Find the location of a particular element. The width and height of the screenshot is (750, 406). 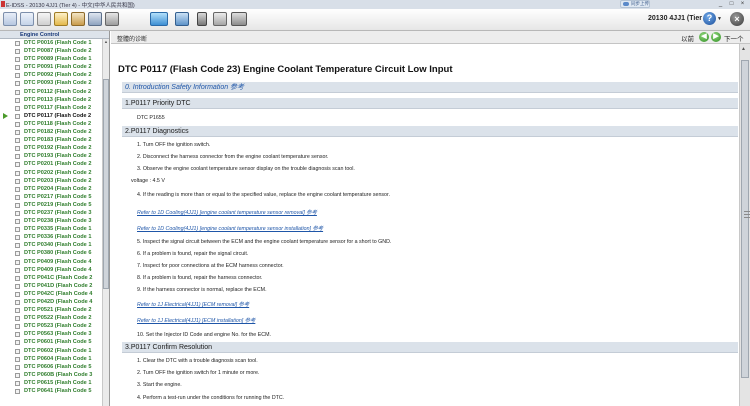

print-icon is located at coordinates (112, 19).